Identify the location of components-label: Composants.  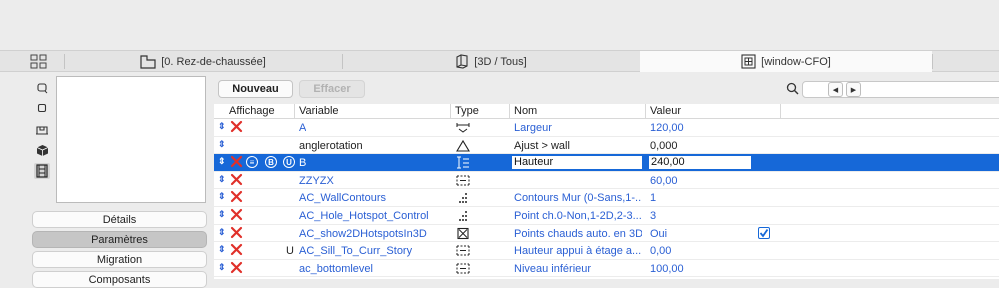
(119, 279).